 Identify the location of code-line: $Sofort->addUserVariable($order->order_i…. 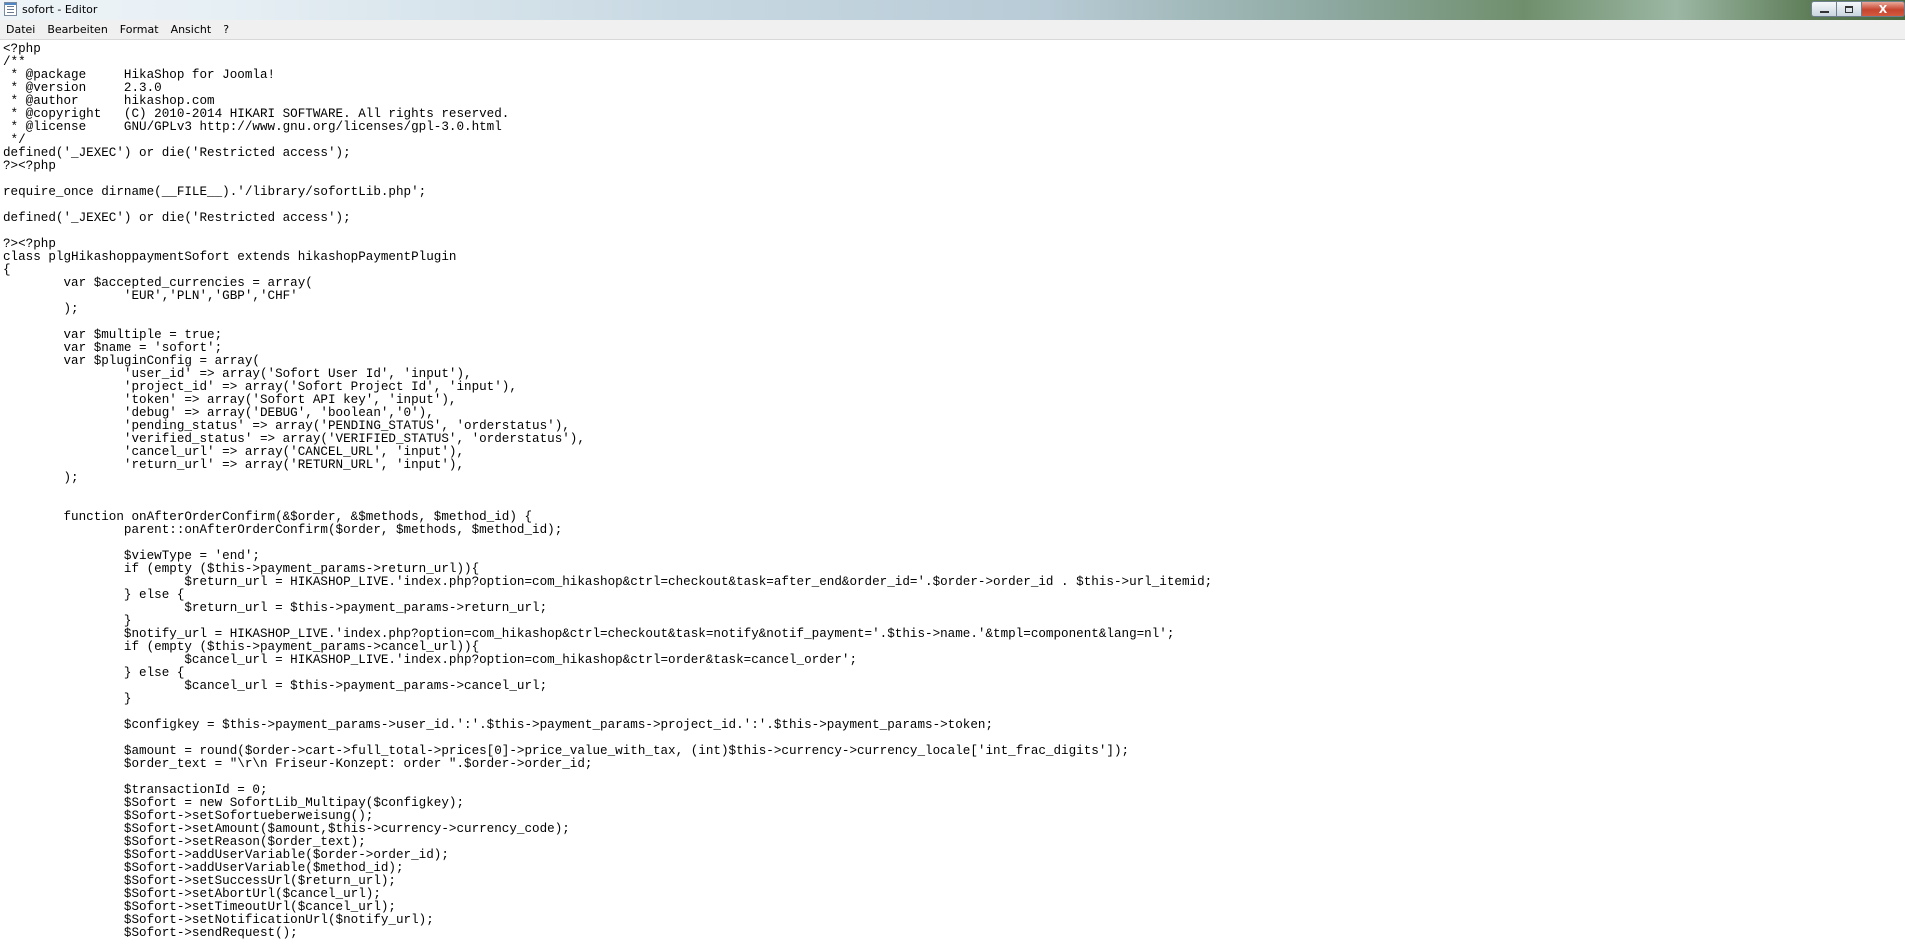
(226, 855).